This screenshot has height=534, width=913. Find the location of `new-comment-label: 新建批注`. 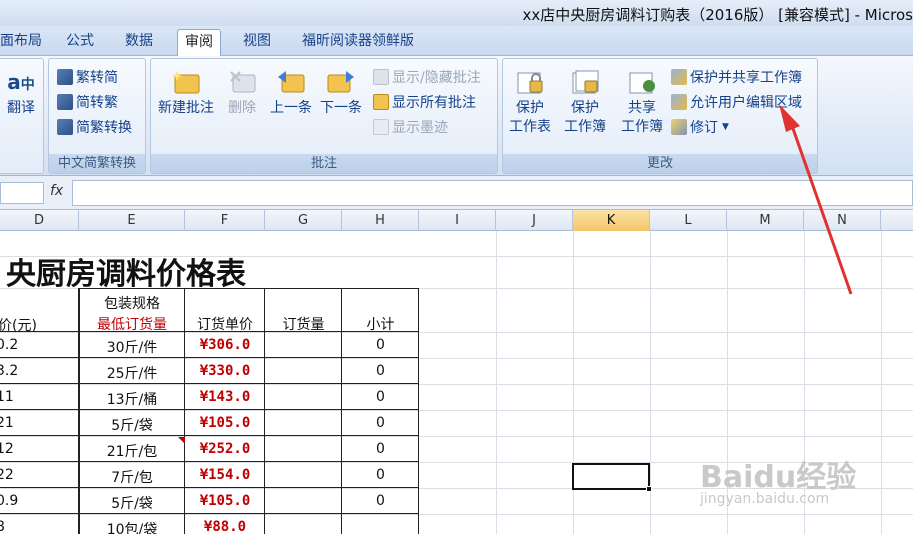

new-comment-label: 新建批注 is located at coordinates (186, 108).